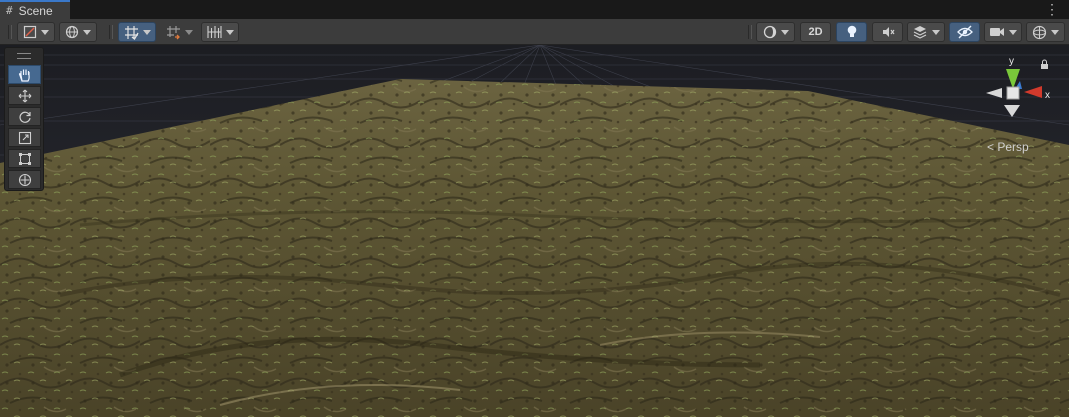 This screenshot has height=417, width=1069. Describe the element at coordinates (72, 32) in the screenshot. I see `globe-icon` at that location.